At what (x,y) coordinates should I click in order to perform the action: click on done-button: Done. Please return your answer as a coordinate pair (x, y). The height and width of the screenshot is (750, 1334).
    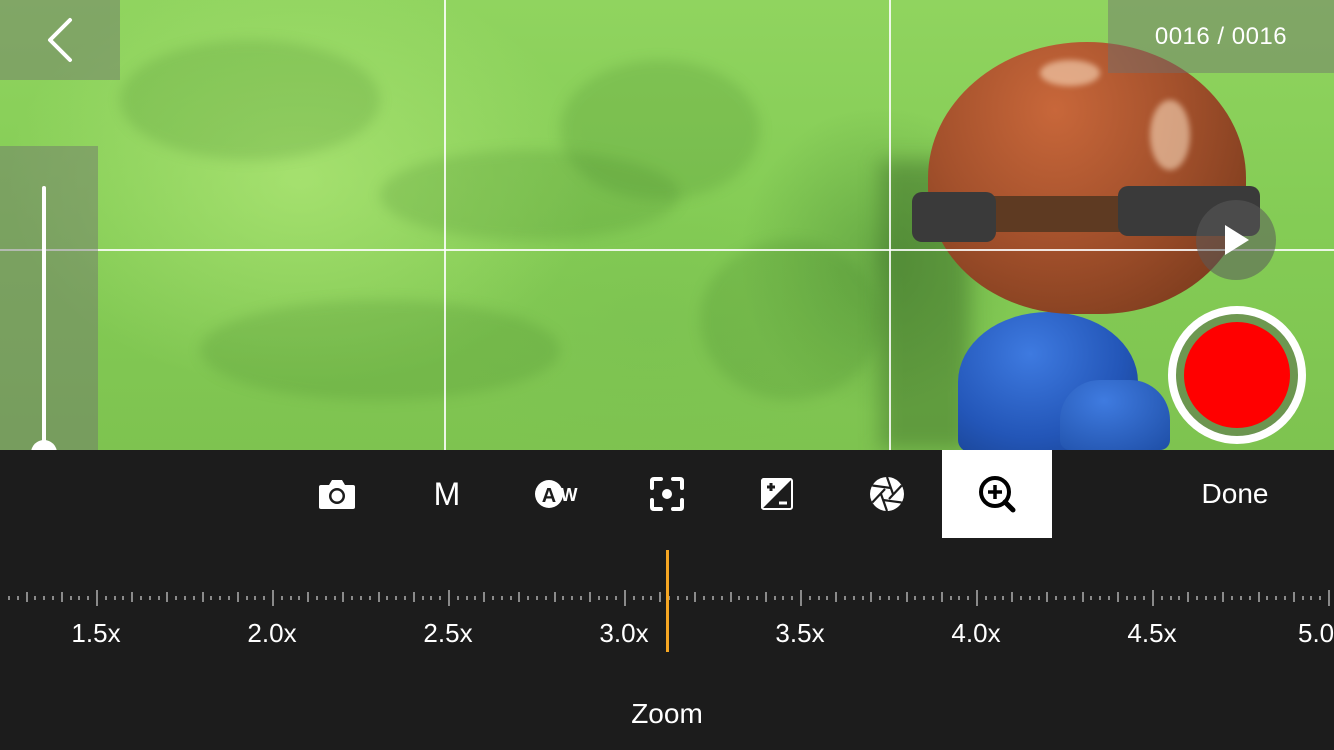
    Looking at the image, I should click on (1235, 494).